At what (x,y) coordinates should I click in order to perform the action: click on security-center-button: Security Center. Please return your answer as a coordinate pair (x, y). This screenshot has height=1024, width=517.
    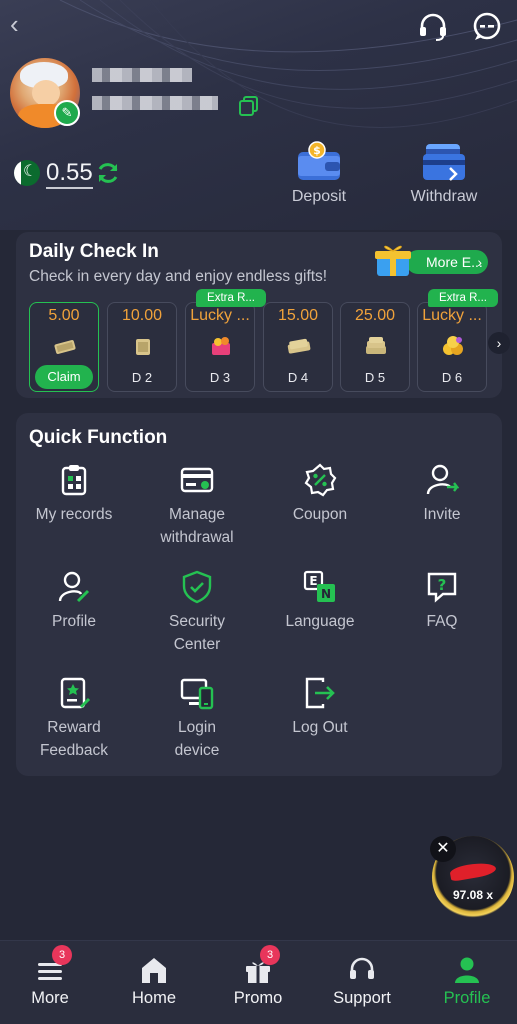
    Looking at the image, I should click on (197, 613).